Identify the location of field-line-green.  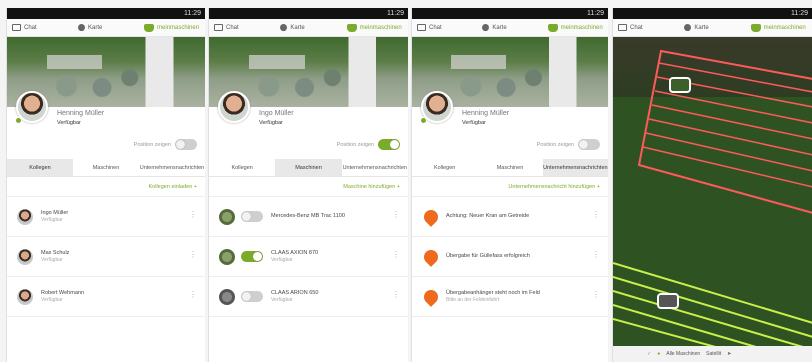
(708, 318).